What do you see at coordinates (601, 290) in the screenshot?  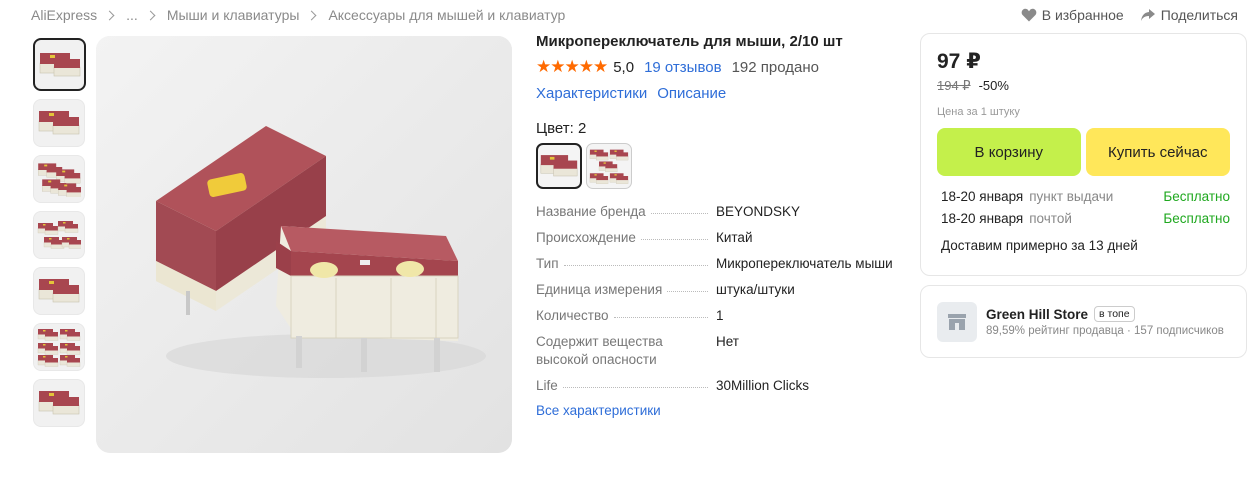 I see `spec-key: Единица измерения` at bounding box center [601, 290].